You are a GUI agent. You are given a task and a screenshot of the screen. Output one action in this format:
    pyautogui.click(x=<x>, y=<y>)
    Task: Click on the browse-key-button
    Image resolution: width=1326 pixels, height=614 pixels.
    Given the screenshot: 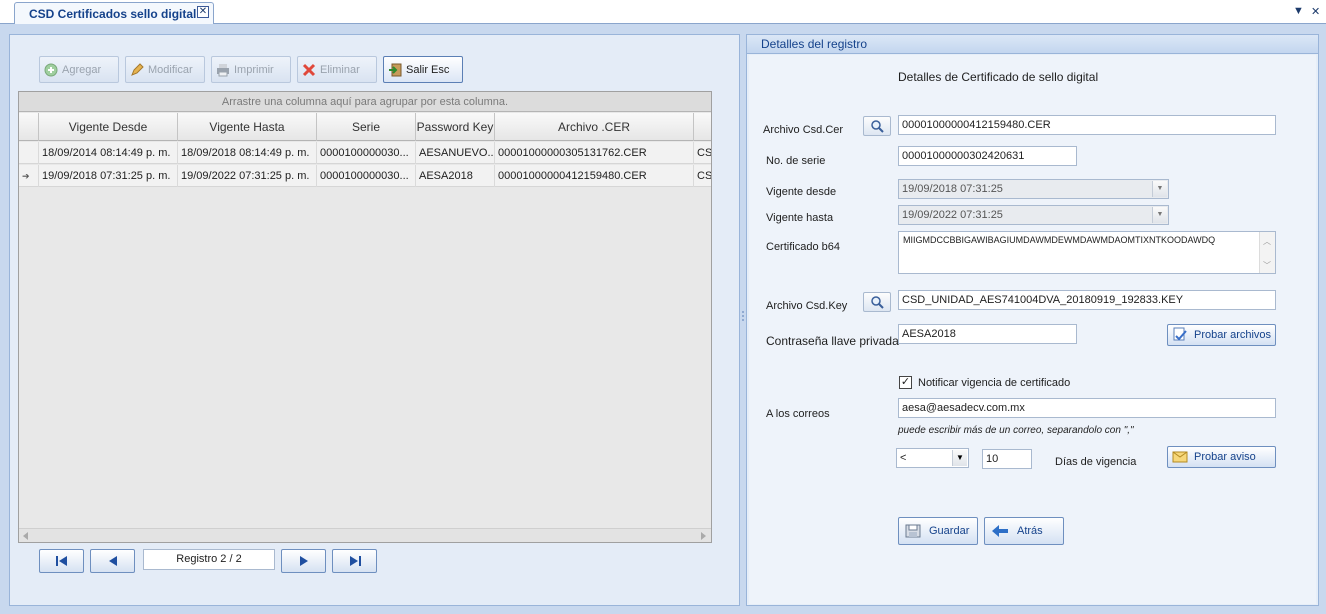 What is the action you would take?
    pyautogui.click(x=877, y=302)
    